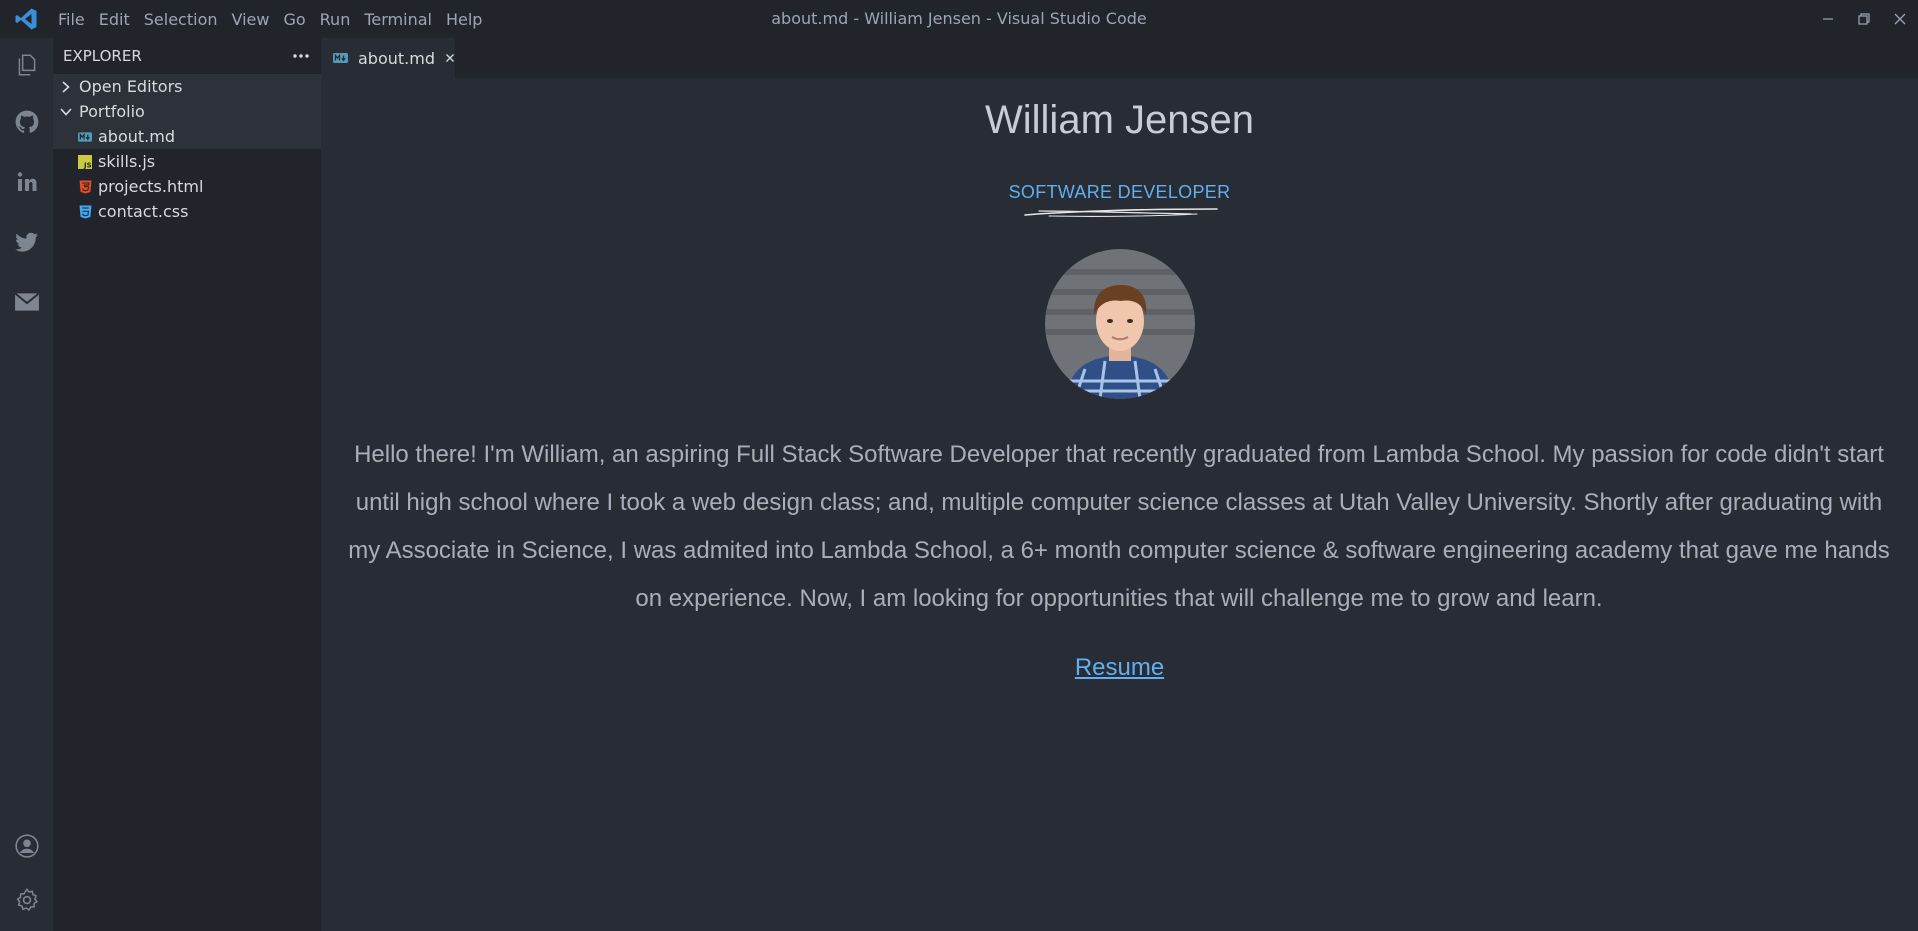  Describe the element at coordinates (1121, 212) in the screenshot. I see `underline-scribble` at that location.